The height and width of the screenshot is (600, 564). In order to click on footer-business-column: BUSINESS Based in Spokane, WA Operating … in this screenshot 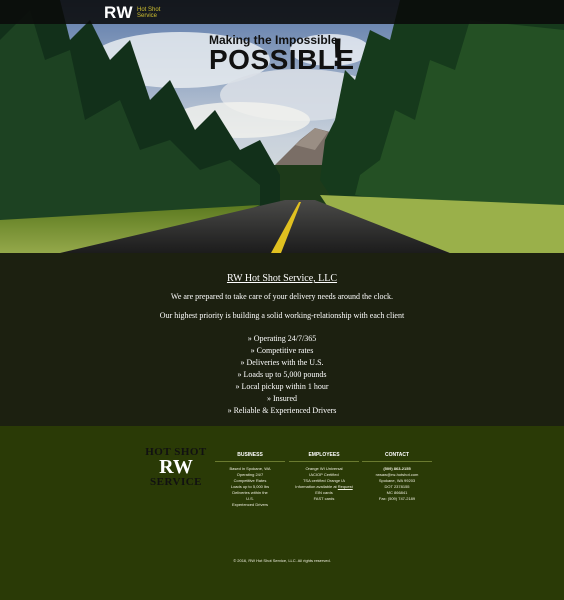, I will do `click(250, 480)`.